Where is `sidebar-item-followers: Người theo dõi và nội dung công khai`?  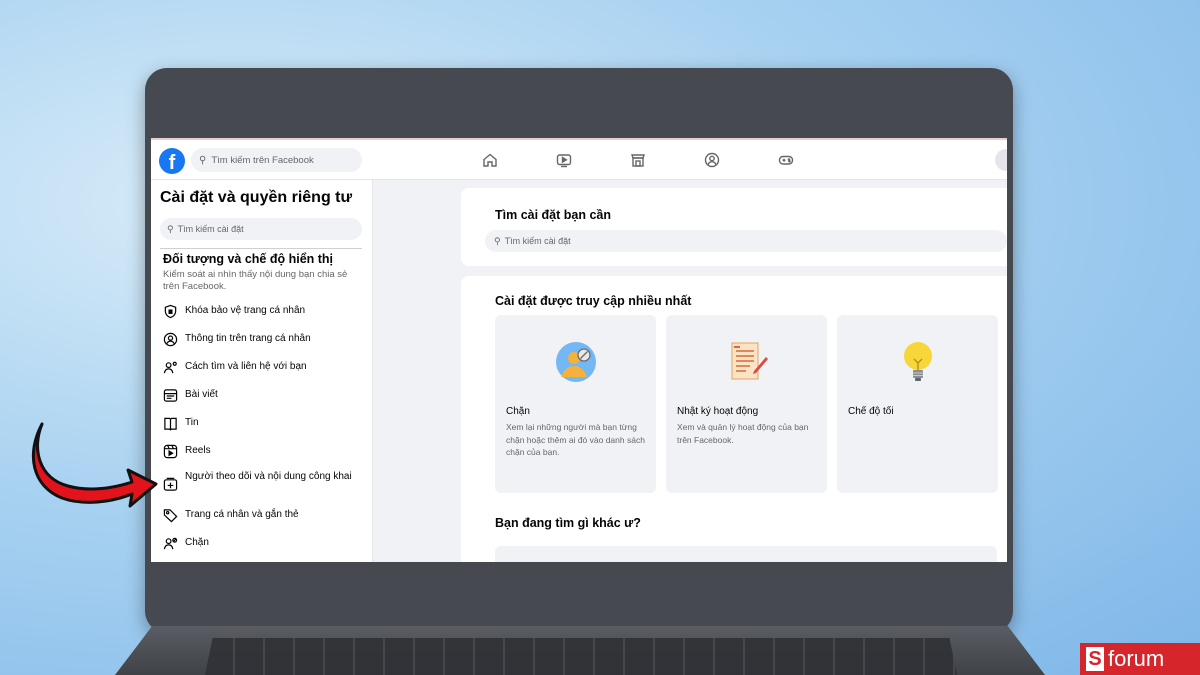
sidebar-item-followers: Người theo dõi và nội dung công khai is located at coordinates (262, 480).